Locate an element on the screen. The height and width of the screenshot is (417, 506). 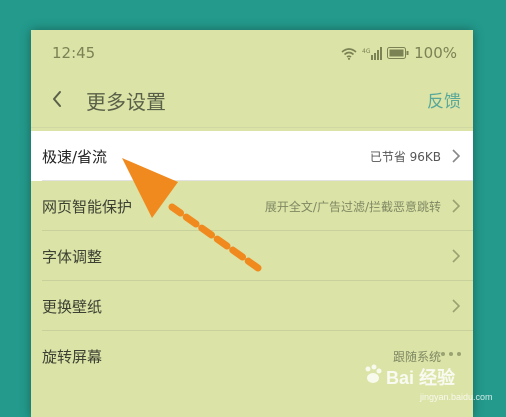
battery-icon is located at coordinates (398, 53).